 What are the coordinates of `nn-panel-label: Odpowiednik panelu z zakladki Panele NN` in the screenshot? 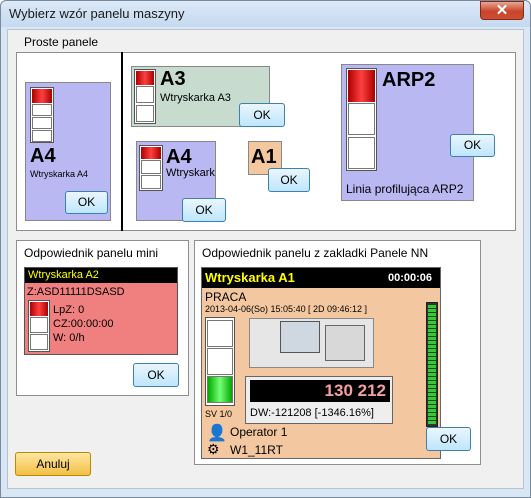 It's located at (315, 253).